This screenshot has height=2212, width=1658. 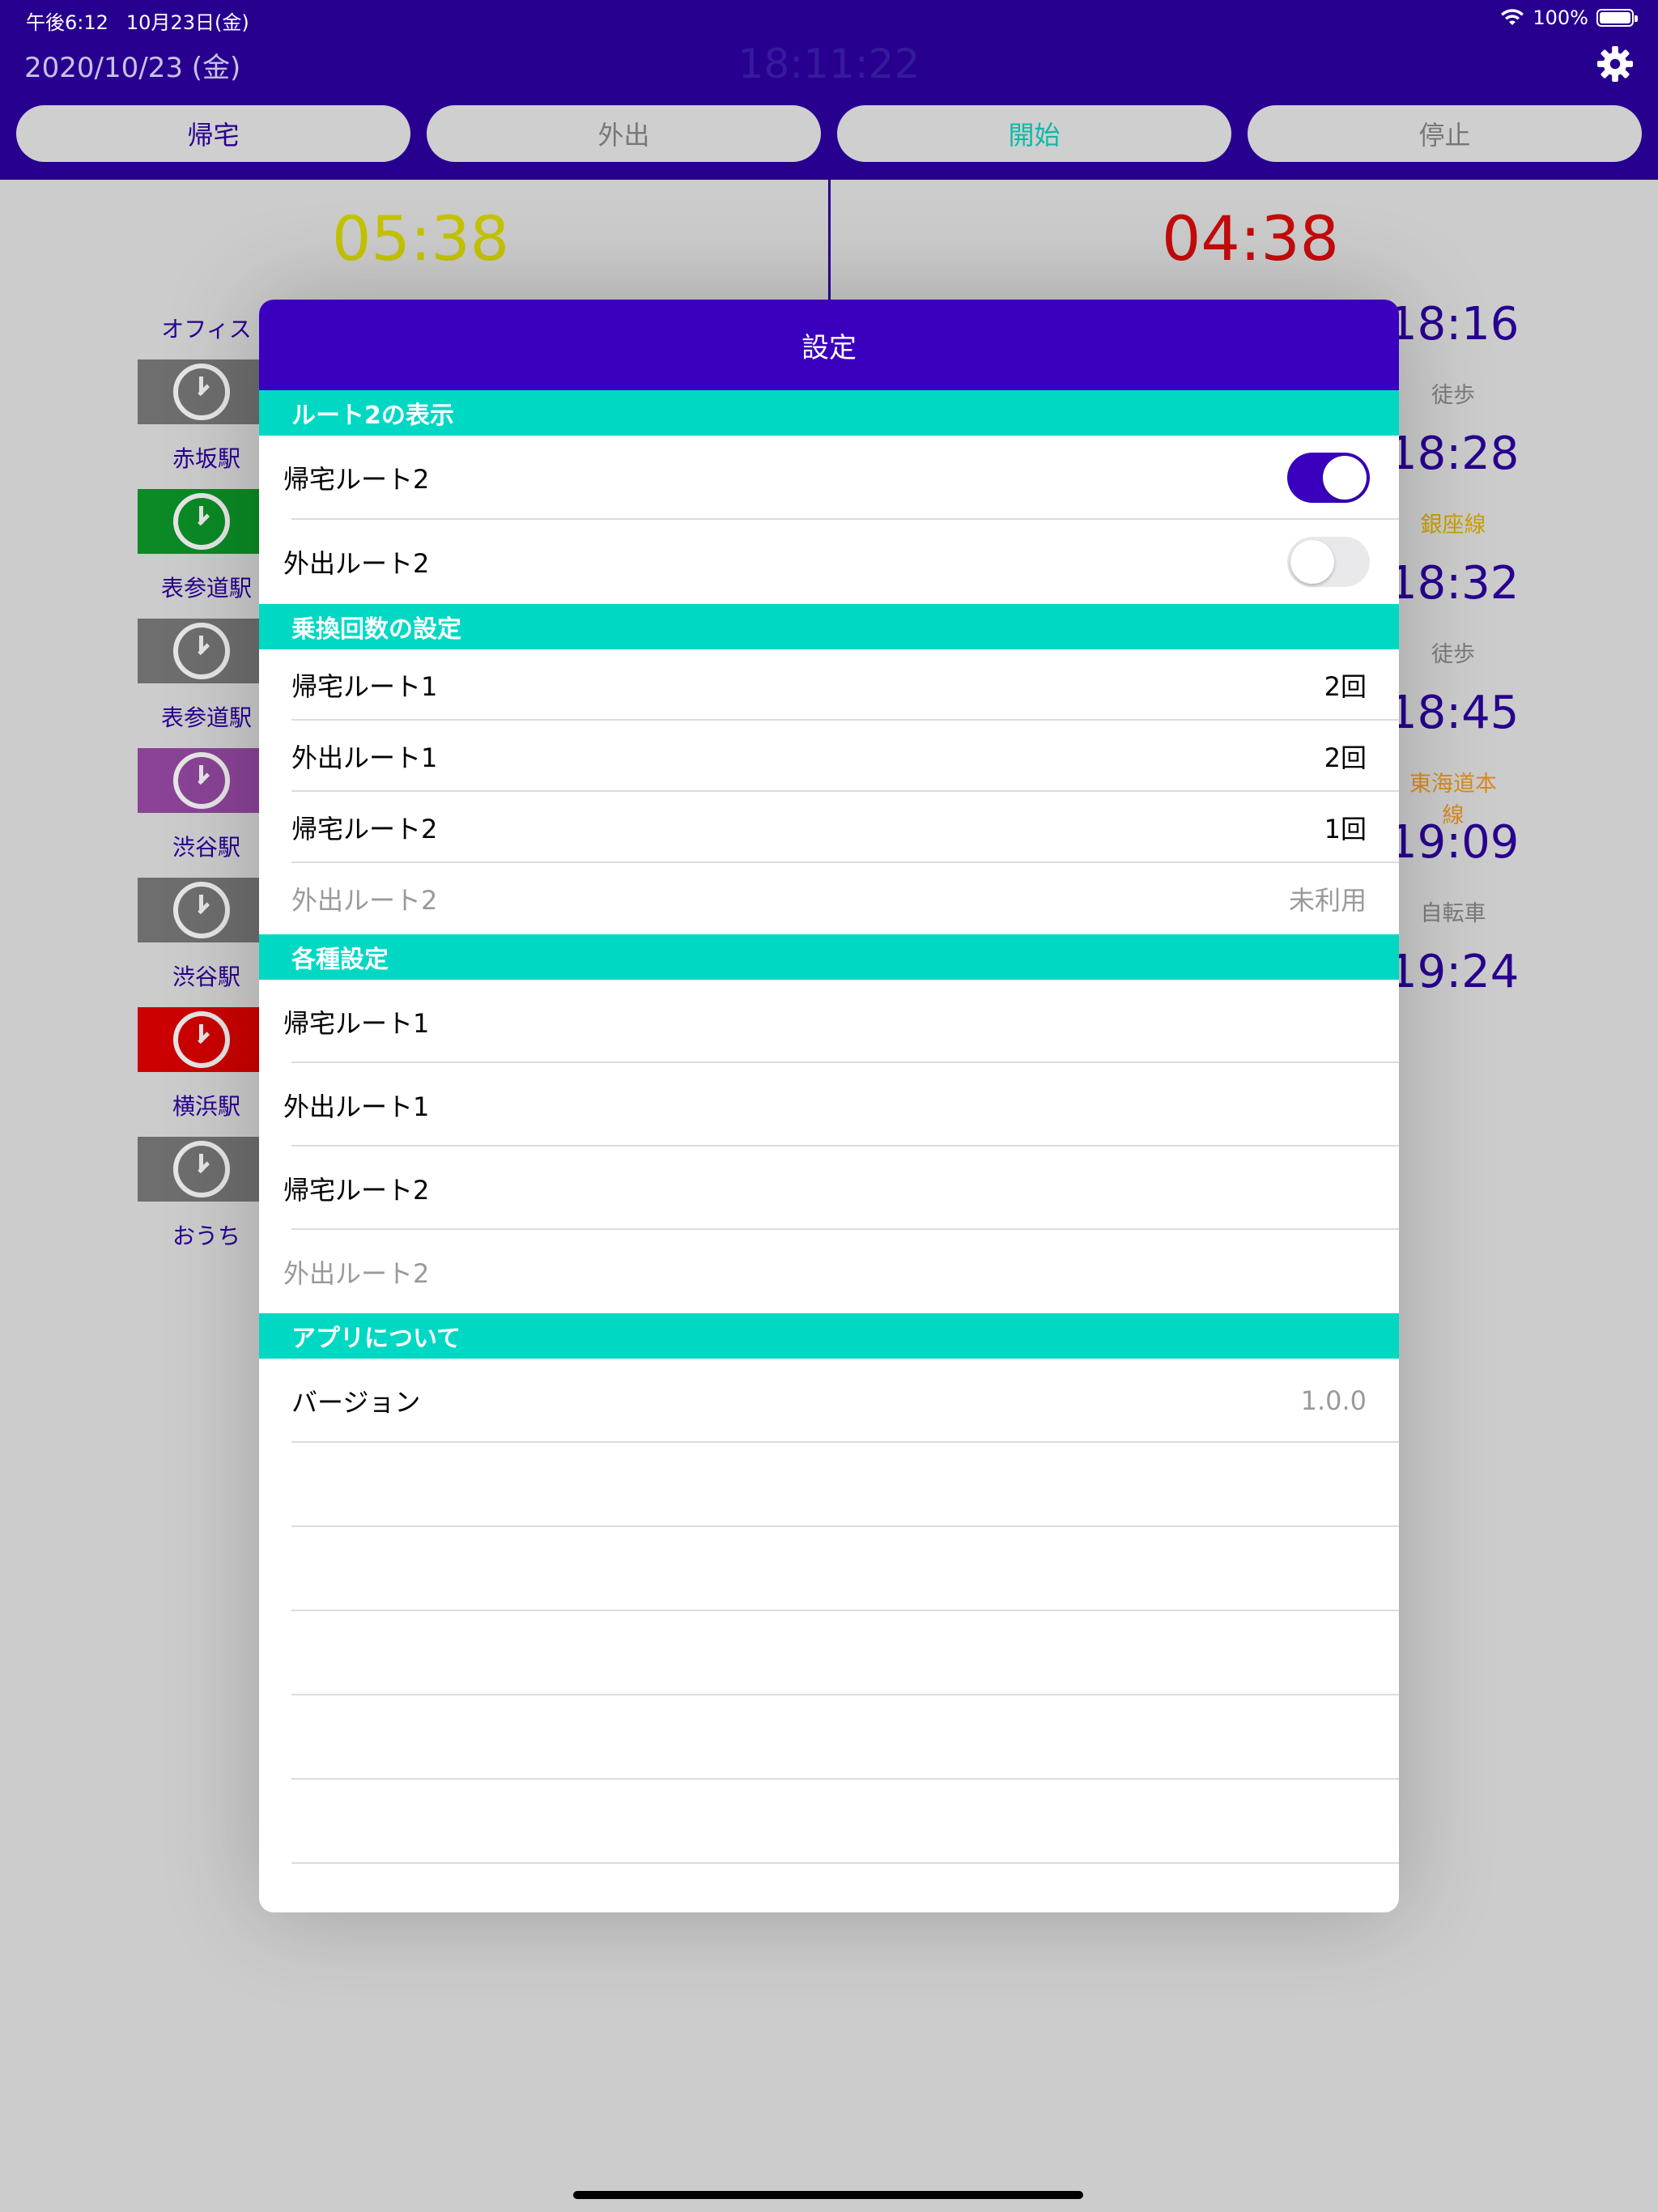 I want to click on settings-row-home-route2-display: 帰宅ルート2, so click(x=829, y=478).